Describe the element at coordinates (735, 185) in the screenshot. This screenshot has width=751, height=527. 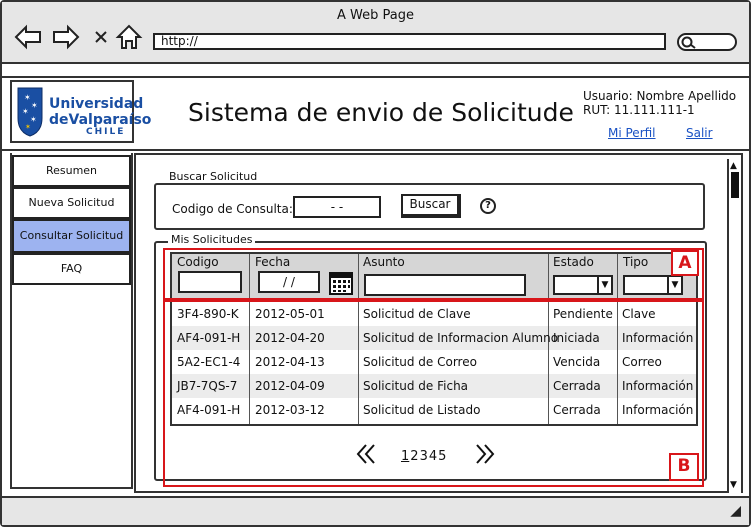
I see `scroll-thumb` at that location.